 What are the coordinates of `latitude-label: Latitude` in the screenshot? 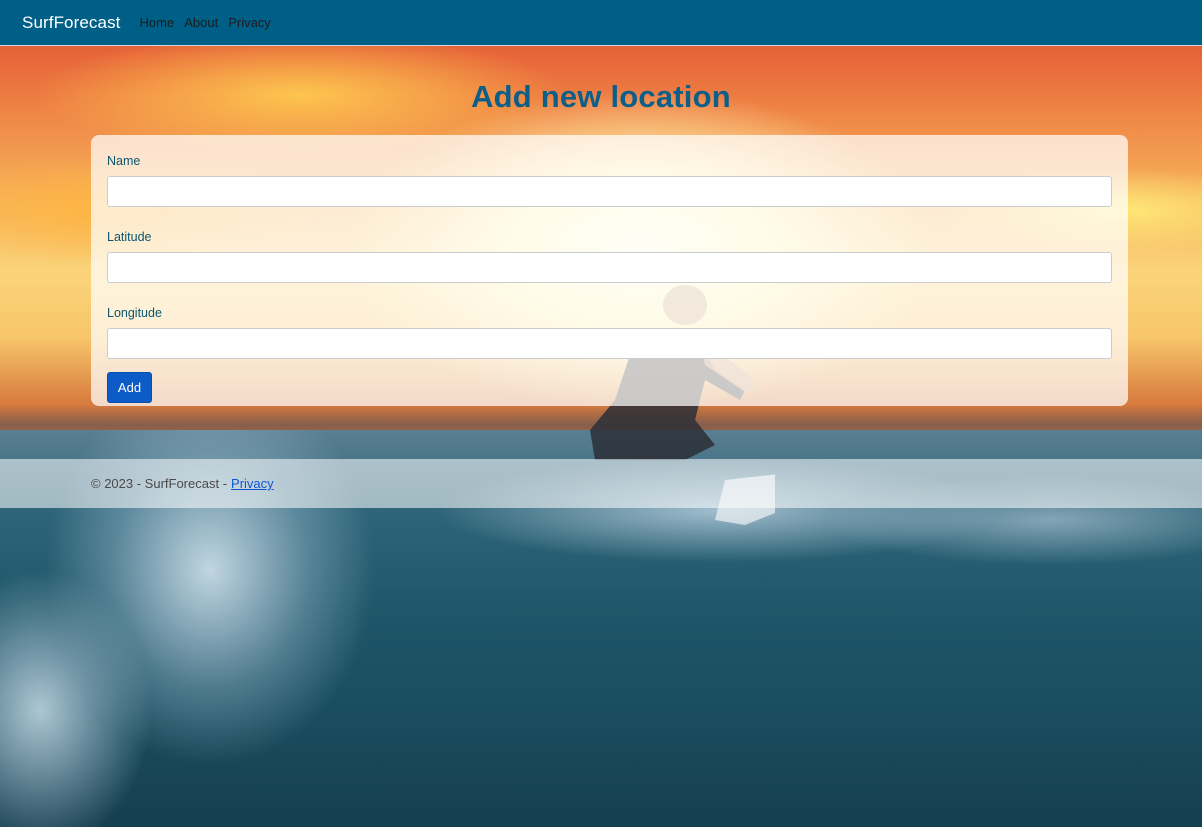 It's located at (129, 237).